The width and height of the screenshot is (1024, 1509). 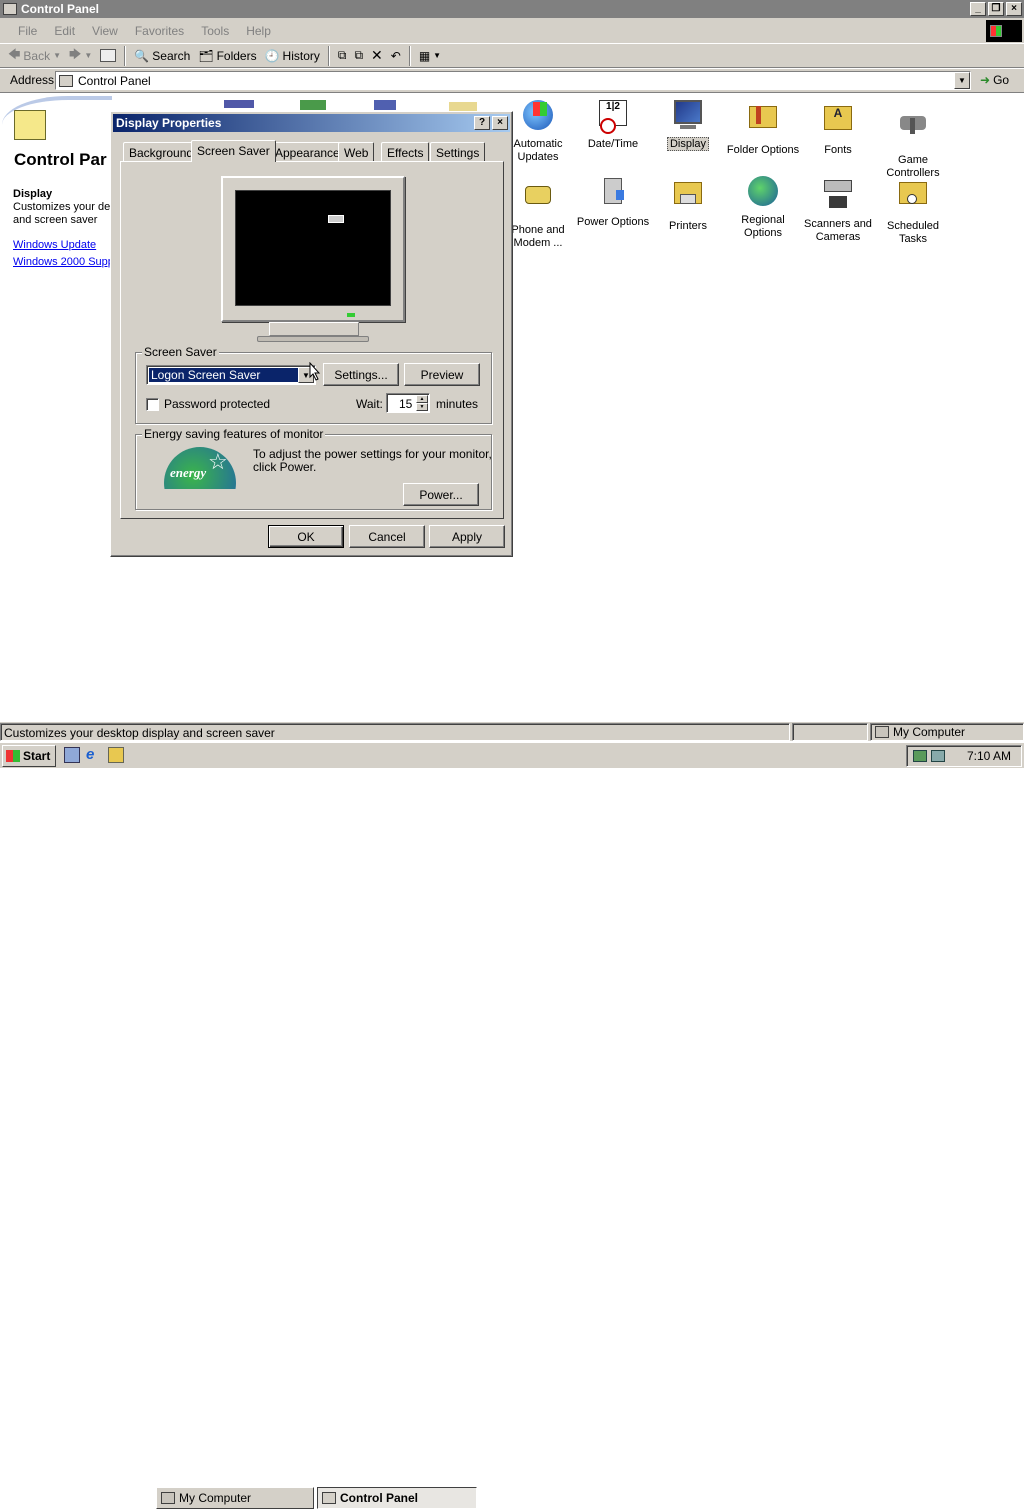 I want to click on dialog-title-bar: Display Properties ? ×, so click(x=311, y=123).